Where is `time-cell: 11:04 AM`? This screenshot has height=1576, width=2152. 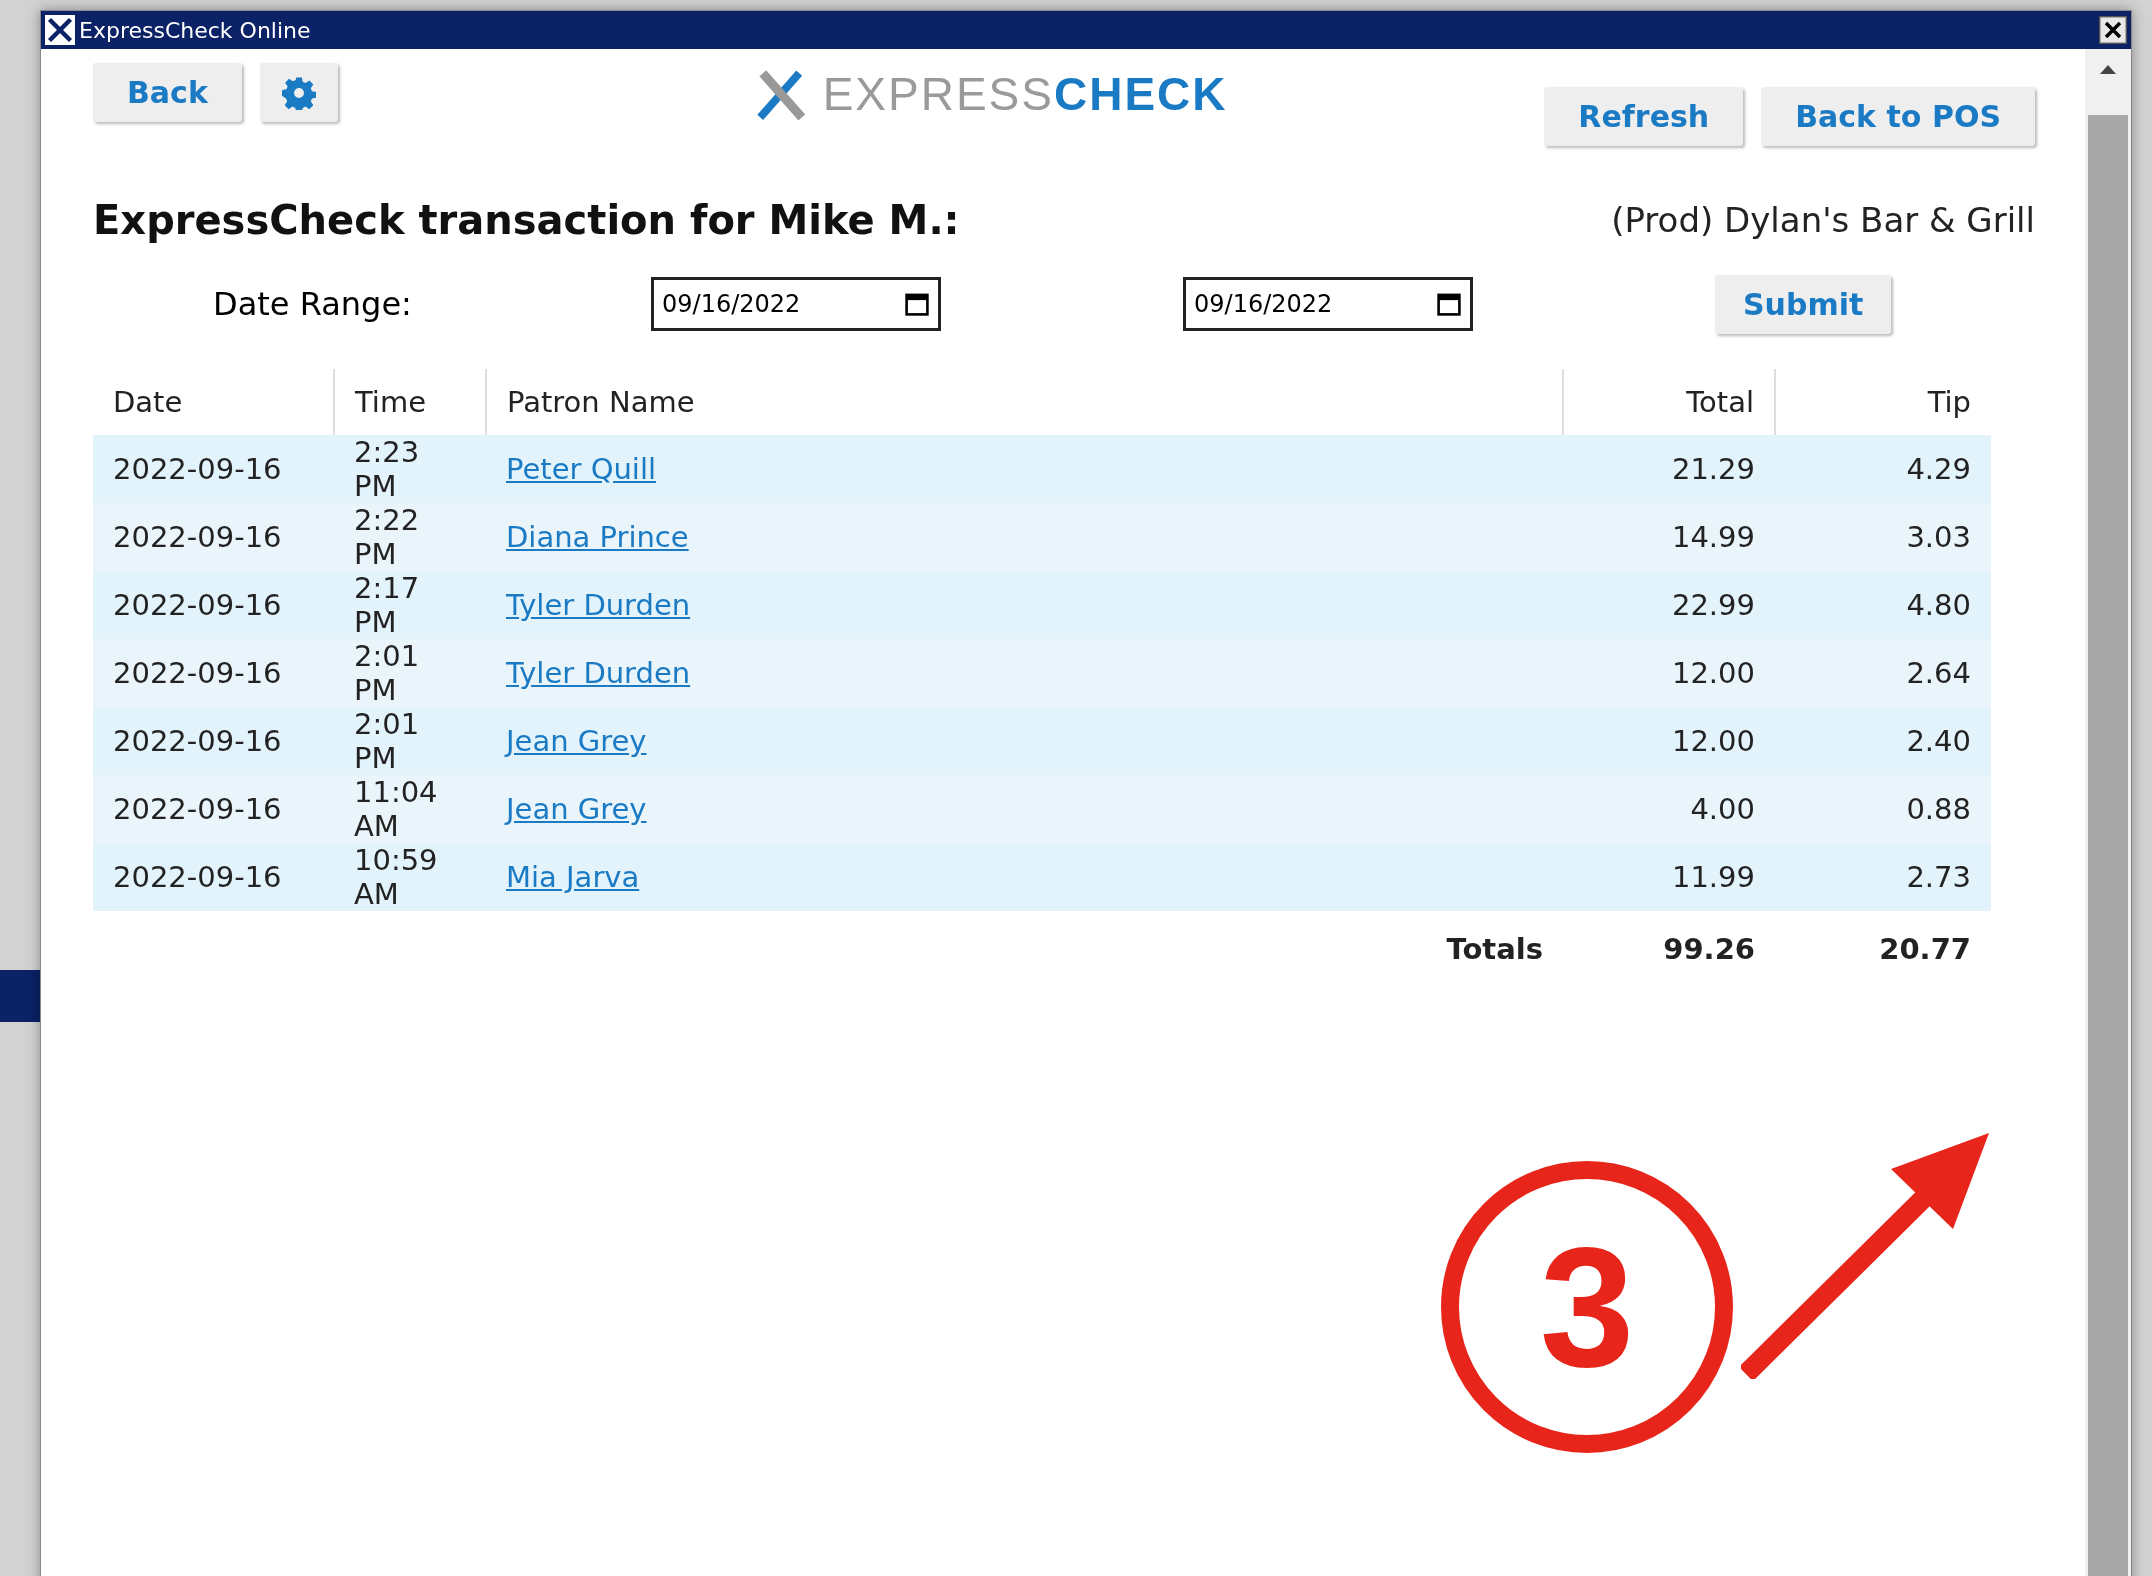 time-cell: 11:04 AM is located at coordinates (410, 809).